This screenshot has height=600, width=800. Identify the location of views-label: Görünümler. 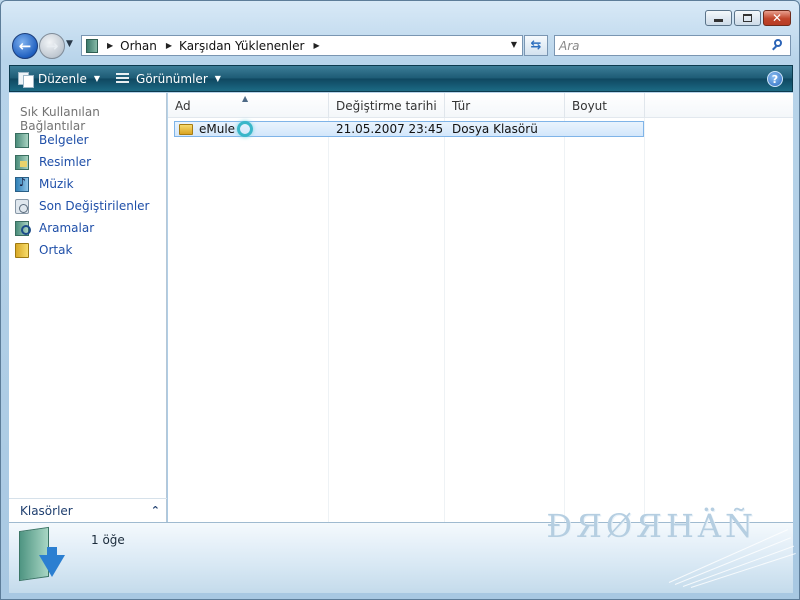
(172, 78).